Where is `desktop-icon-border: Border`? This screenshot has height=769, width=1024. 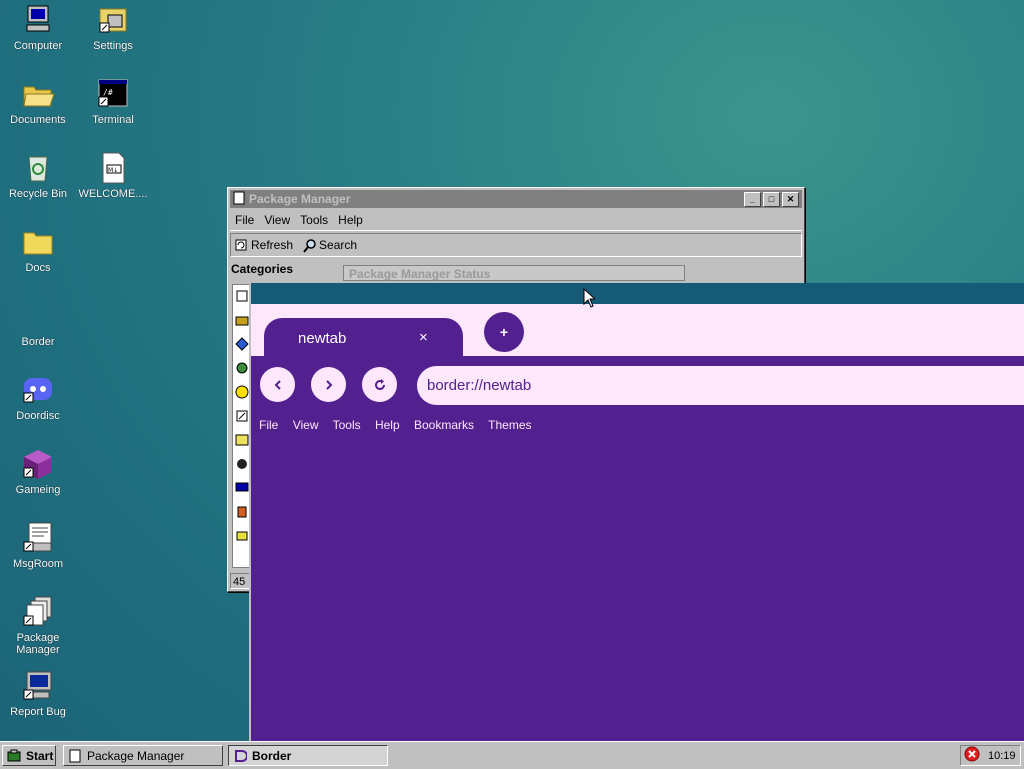 desktop-icon-border: Border is located at coordinates (38, 323).